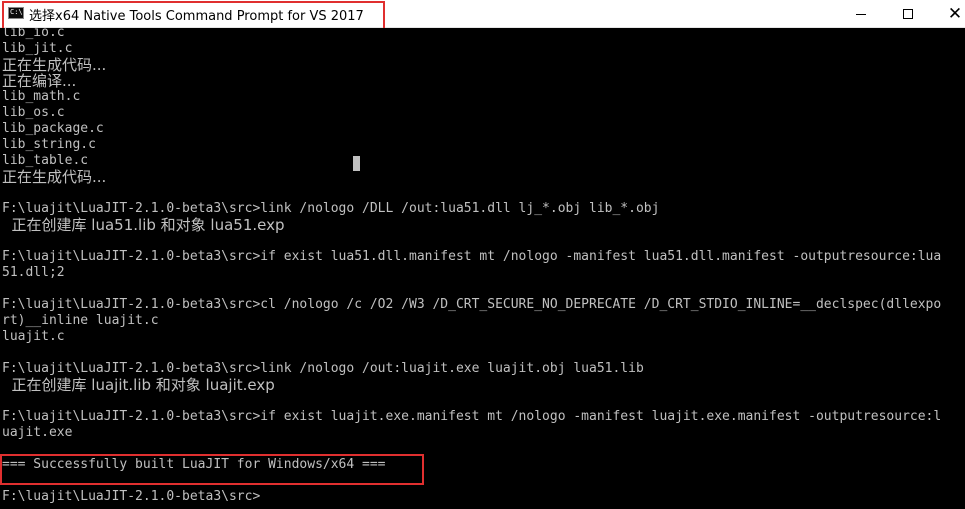  I want to click on maximize-icon, so click(908, 14).